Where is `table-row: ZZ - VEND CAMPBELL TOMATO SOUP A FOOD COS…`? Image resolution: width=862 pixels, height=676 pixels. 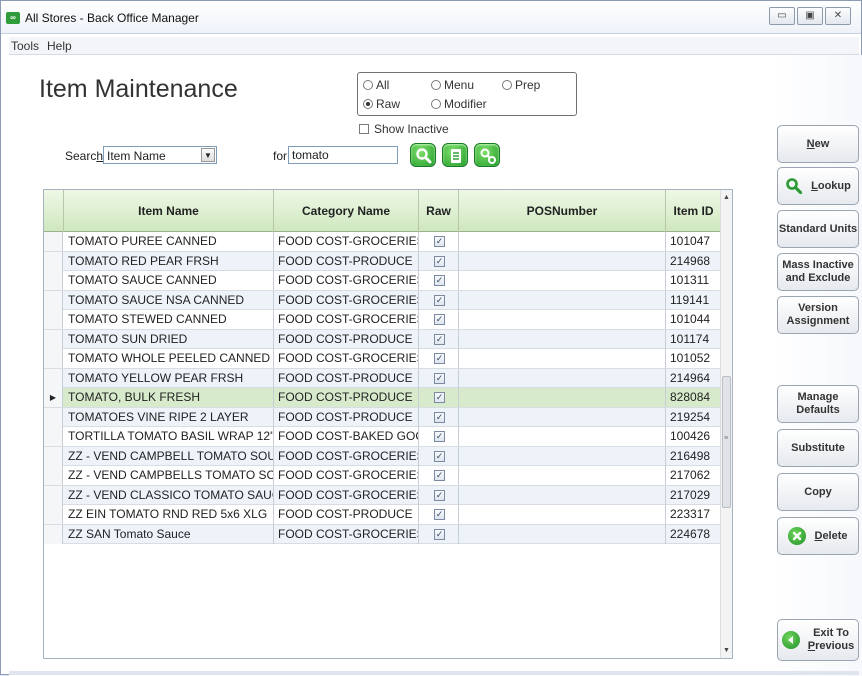 table-row: ZZ - VEND CAMPBELL TOMATO SOUP A FOOD COS… is located at coordinates (383, 456).